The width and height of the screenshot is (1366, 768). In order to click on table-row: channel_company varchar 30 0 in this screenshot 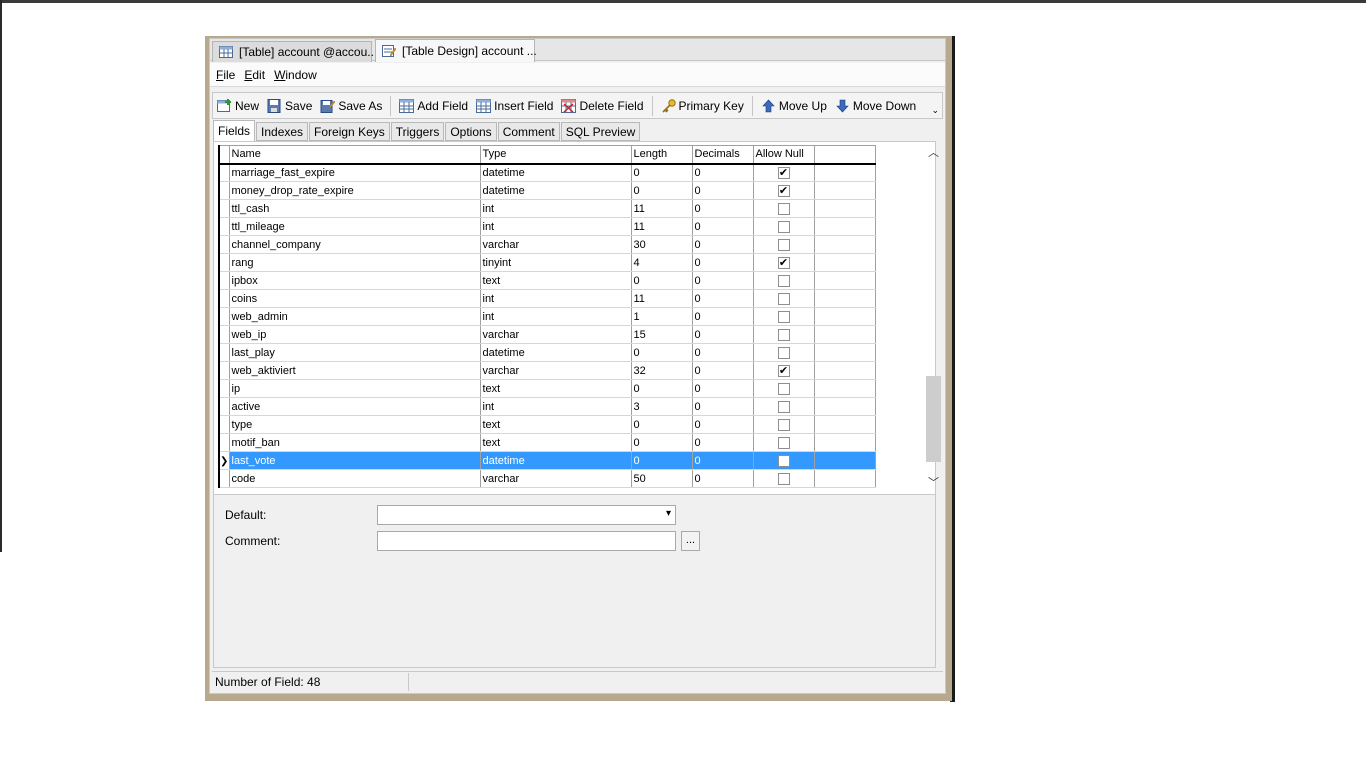, I will do `click(547, 244)`.